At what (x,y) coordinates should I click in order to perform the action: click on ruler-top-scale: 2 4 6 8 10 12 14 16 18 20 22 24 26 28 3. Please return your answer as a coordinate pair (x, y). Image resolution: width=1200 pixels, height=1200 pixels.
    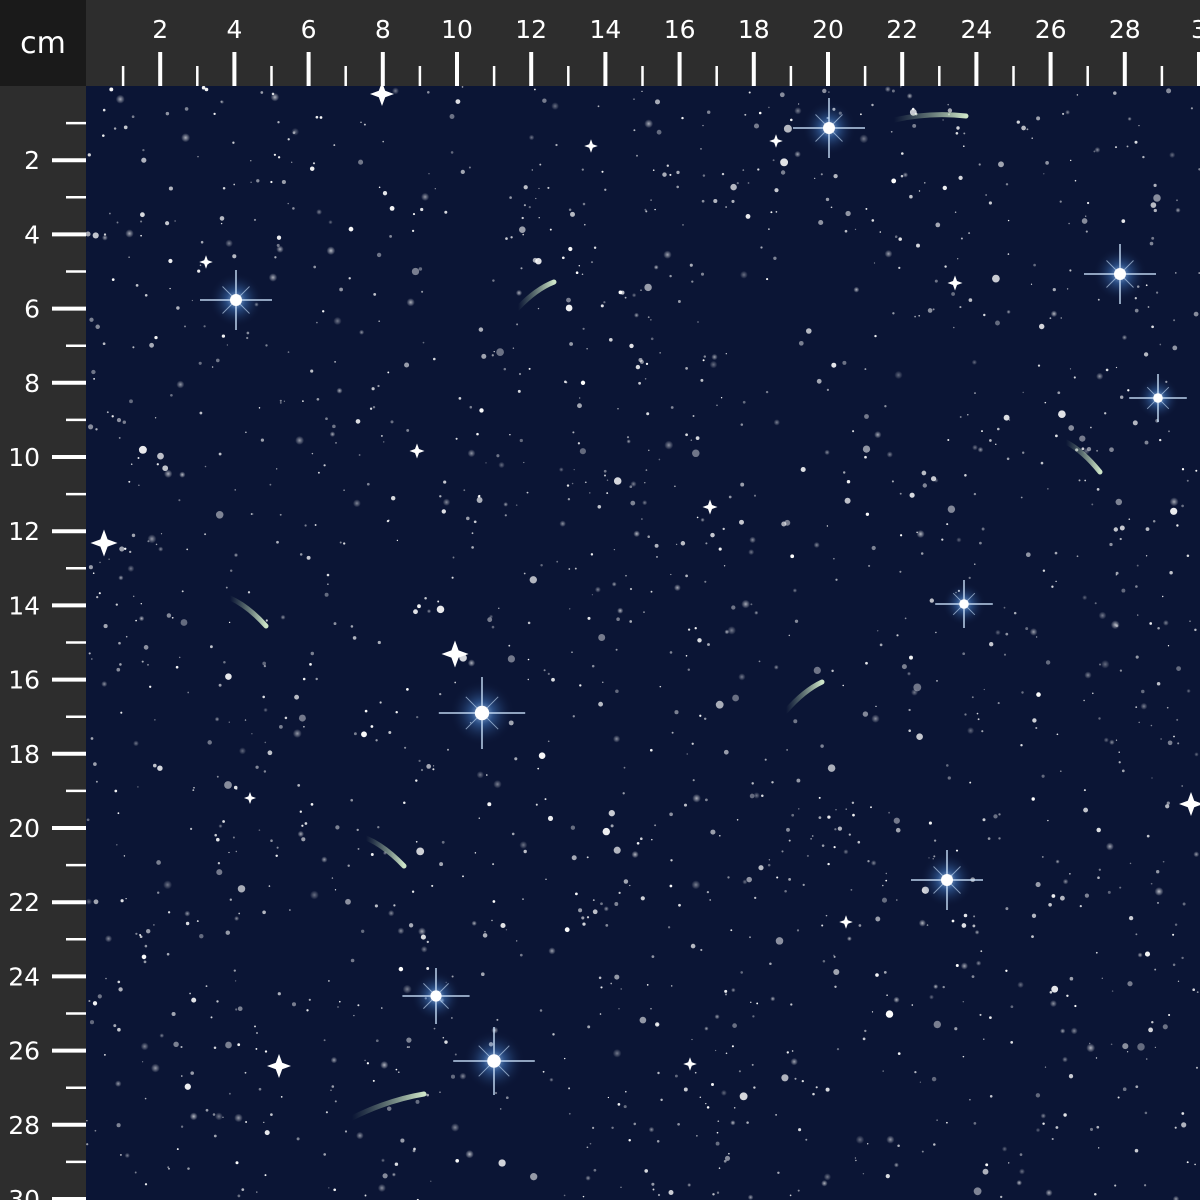
    Looking at the image, I should click on (660, 50).